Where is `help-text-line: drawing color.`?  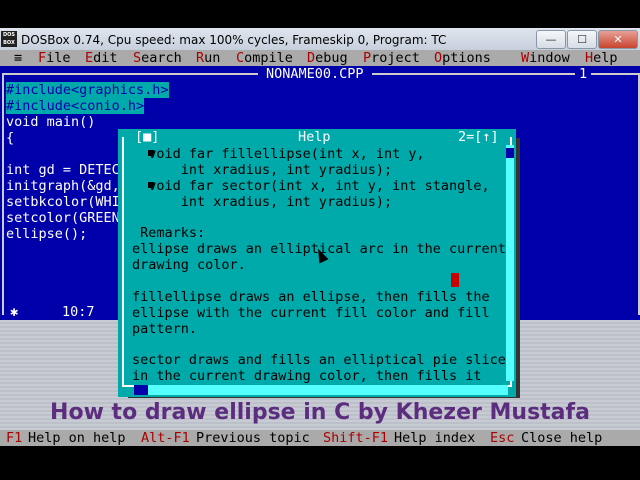
help-text-line: drawing color. is located at coordinates (189, 265).